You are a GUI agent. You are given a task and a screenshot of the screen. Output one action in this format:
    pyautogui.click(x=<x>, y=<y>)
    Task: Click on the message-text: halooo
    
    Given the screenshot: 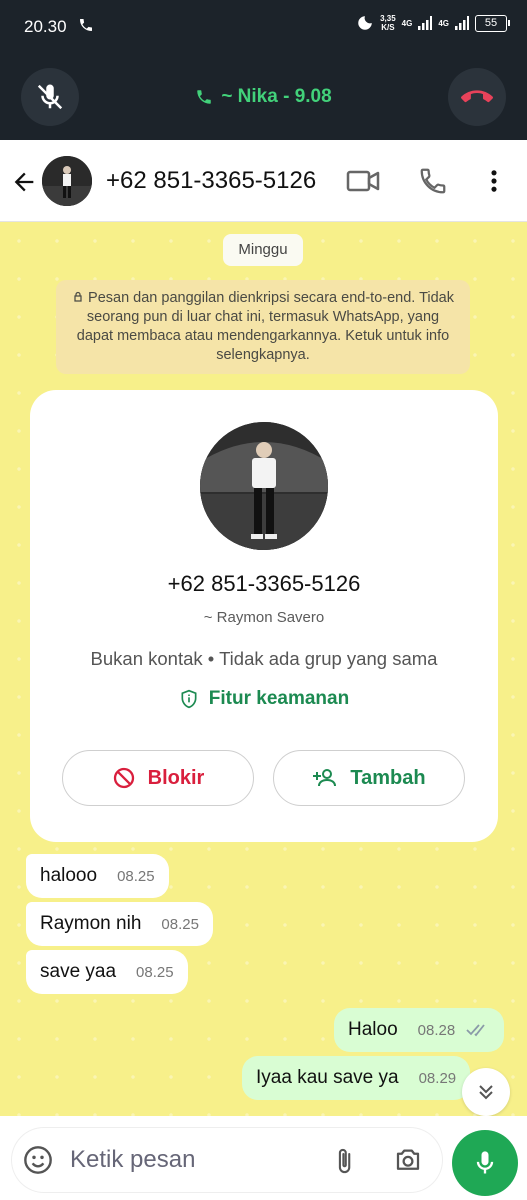 What is the action you would take?
    pyautogui.click(x=69, y=875)
    